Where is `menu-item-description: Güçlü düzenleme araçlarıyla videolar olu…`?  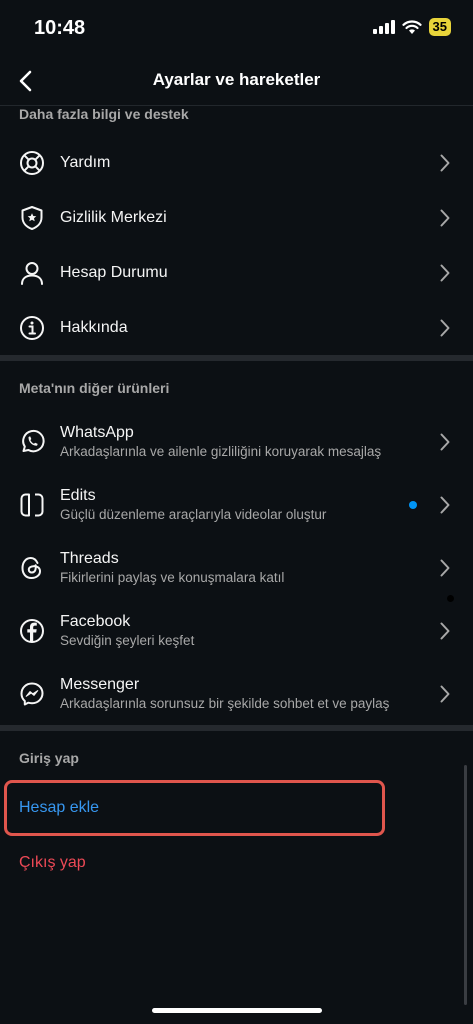
menu-item-description: Güçlü düzenleme araçlarıyla videolar olu… is located at coordinates (193, 514).